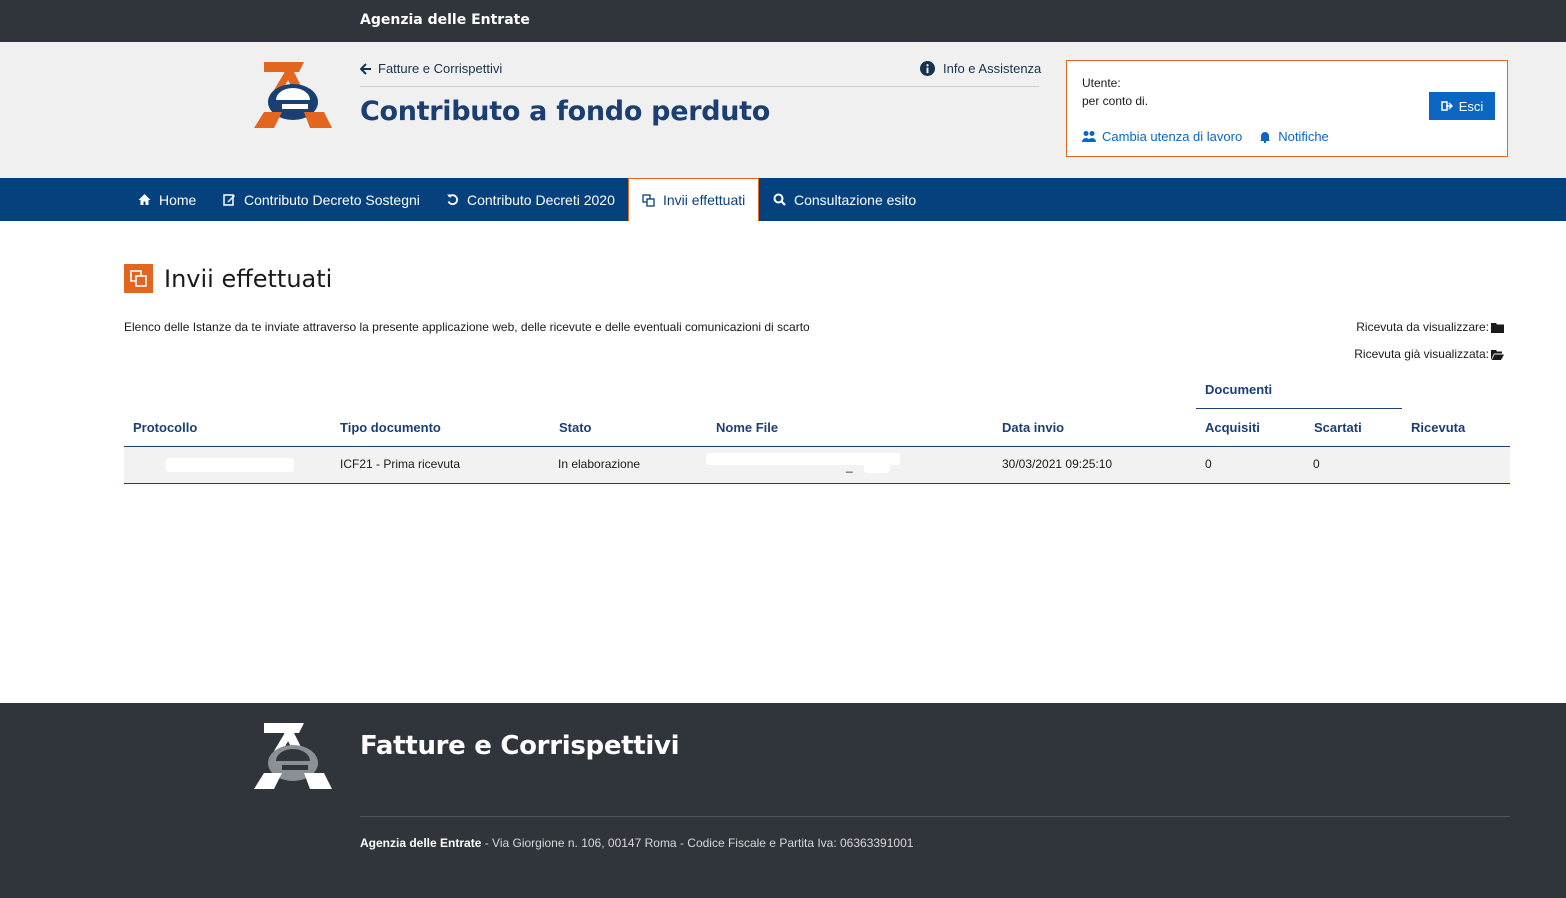  I want to click on on-behalf-label: per conto di., so click(1115, 101).